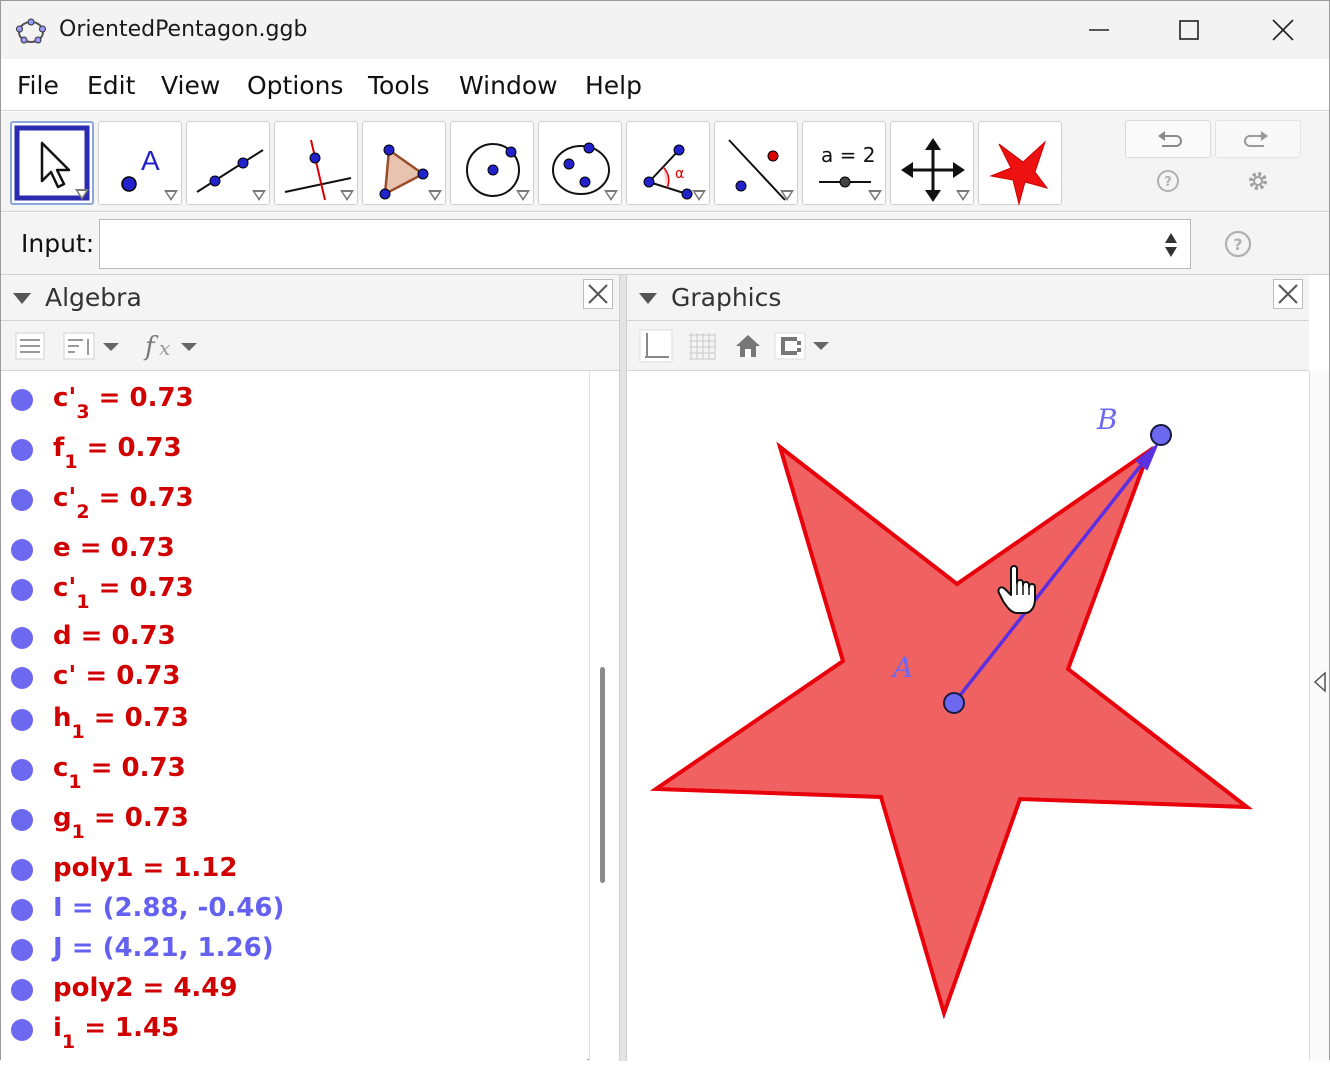 The height and width of the screenshot is (1065, 1330). What do you see at coordinates (294, 721) in the screenshot?
I see `algebra-row: h1 = 0.73` at bounding box center [294, 721].